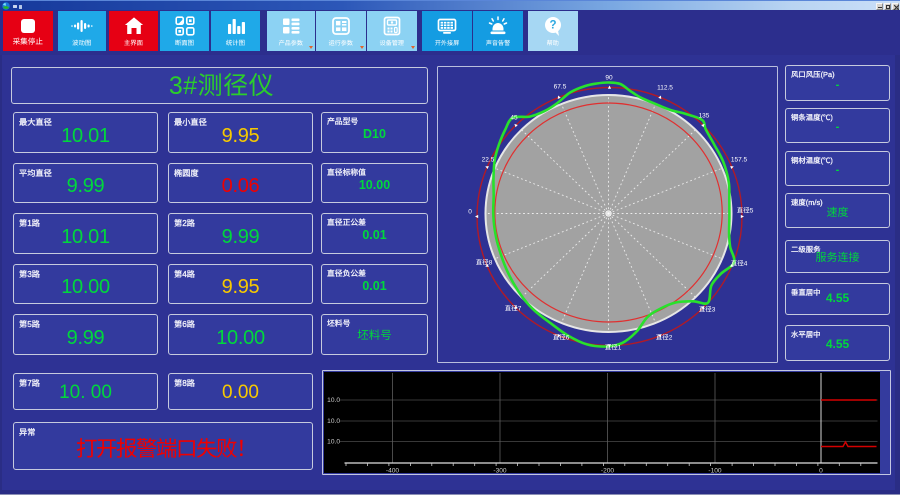 The width and height of the screenshot is (900, 495). What do you see at coordinates (500, 470) in the screenshot?
I see `svg-text: -300` at bounding box center [500, 470].